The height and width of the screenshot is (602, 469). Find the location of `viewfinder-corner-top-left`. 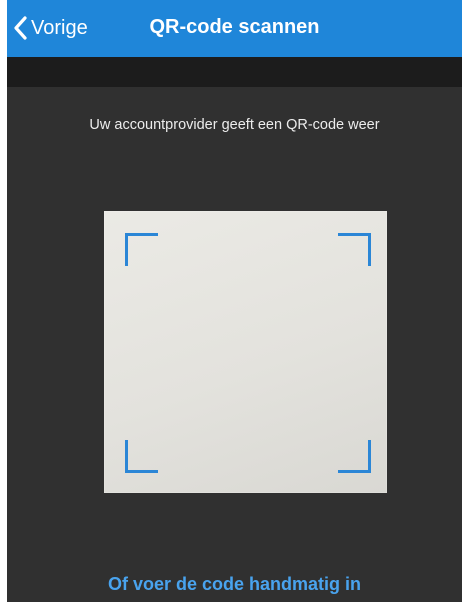

viewfinder-corner-top-left is located at coordinates (141, 249).